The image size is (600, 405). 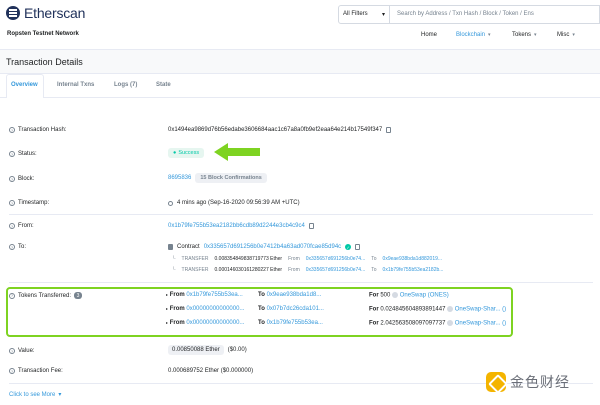 What do you see at coordinates (179, 178) in the screenshot?
I see `block-number-link: 8695836` at bounding box center [179, 178].